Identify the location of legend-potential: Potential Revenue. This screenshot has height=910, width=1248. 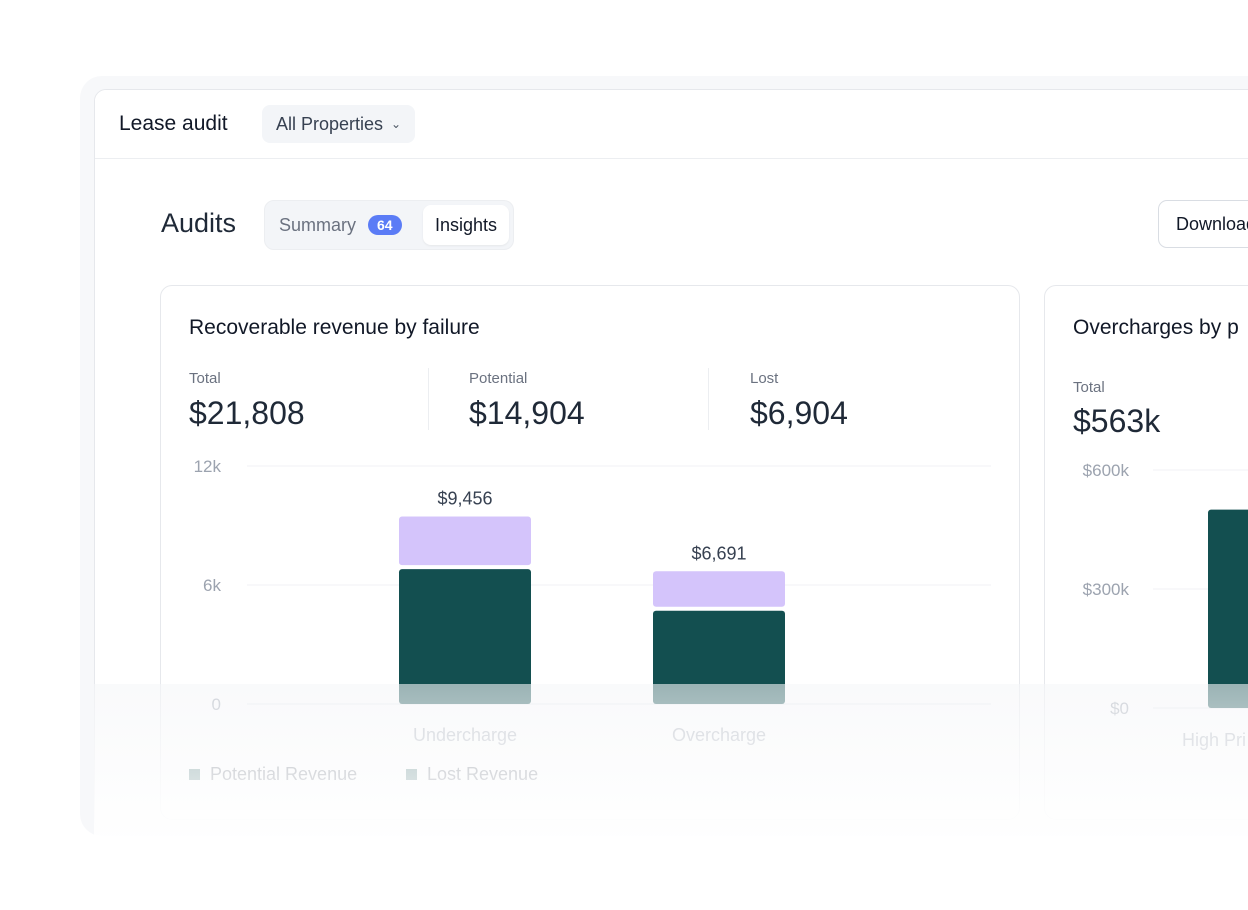
(273, 774).